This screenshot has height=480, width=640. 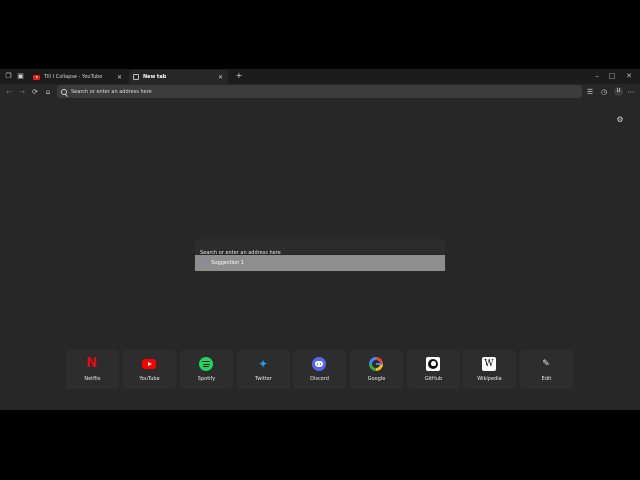 What do you see at coordinates (618, 91) in the screenshot?
I see `profile-avatar: U` at bounding box center [618, 91].